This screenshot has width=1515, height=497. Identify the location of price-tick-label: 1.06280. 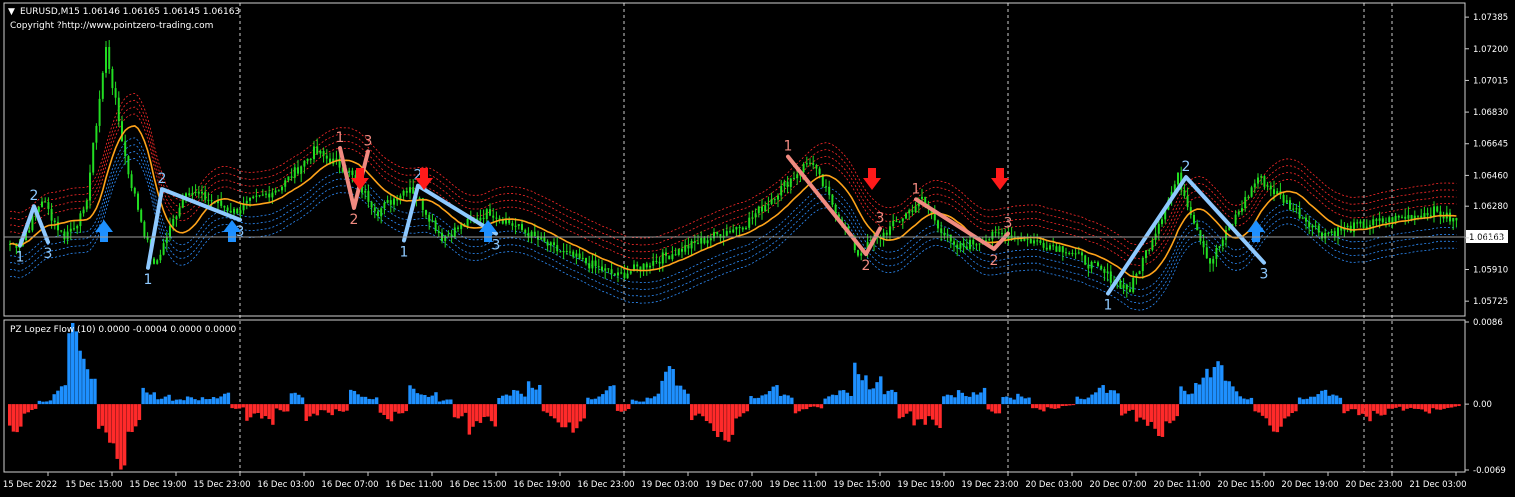
(1490, 207).